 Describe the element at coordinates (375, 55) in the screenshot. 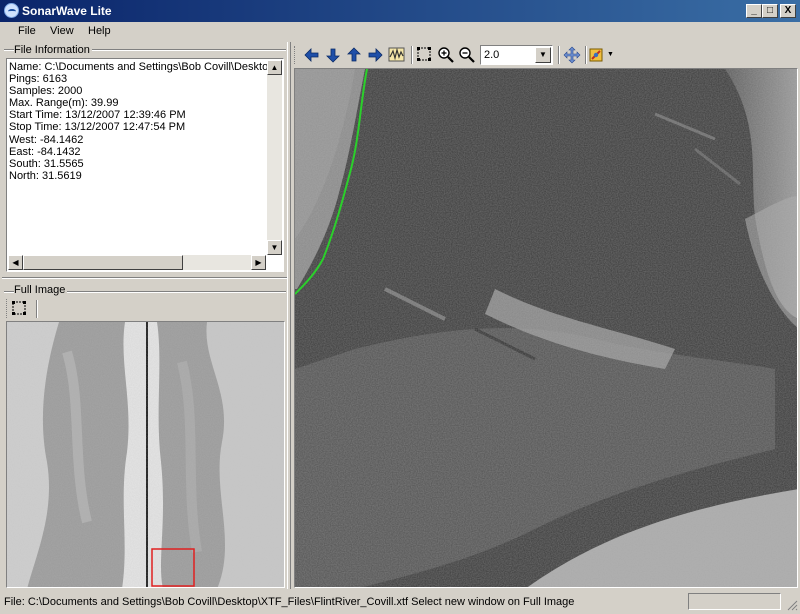

I see `arrow-right-icon` at that location.